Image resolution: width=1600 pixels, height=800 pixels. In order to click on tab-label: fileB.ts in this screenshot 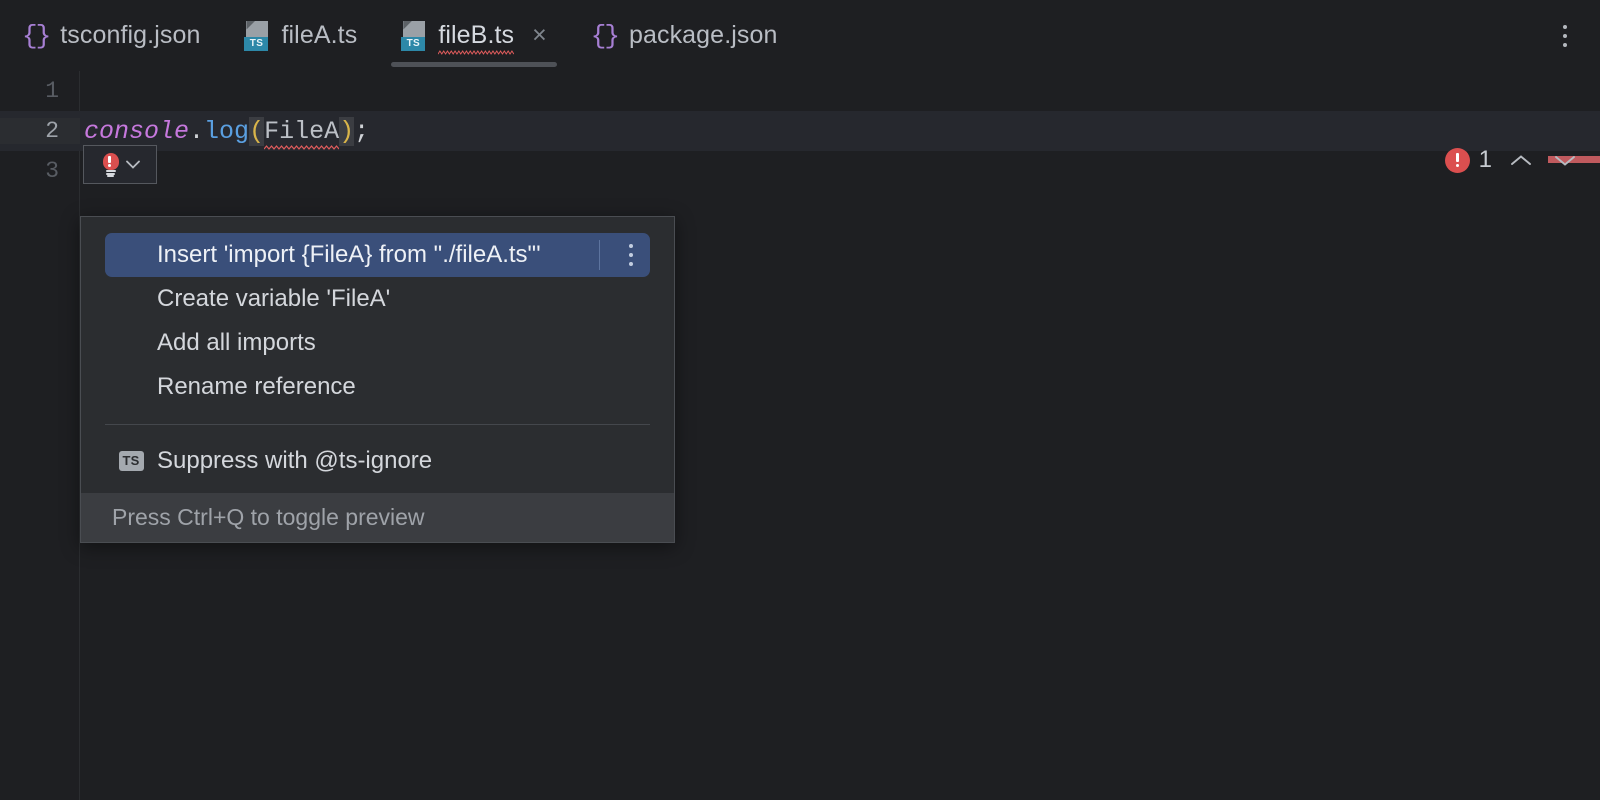, I will do `click(476, 35)`.